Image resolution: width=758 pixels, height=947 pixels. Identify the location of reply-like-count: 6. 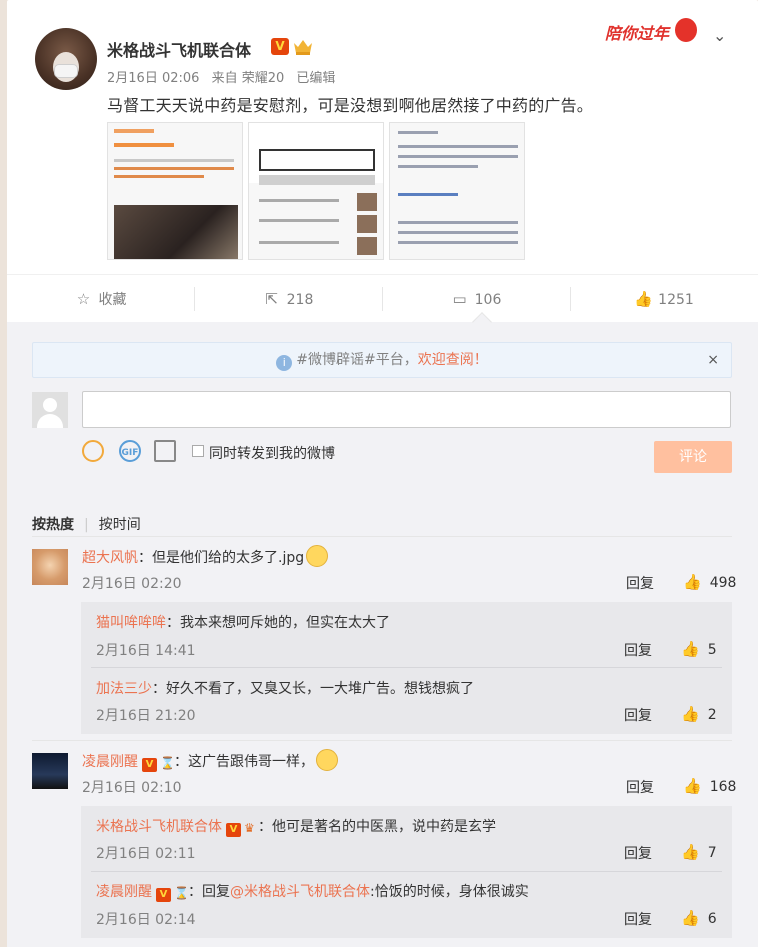
(712, 919).